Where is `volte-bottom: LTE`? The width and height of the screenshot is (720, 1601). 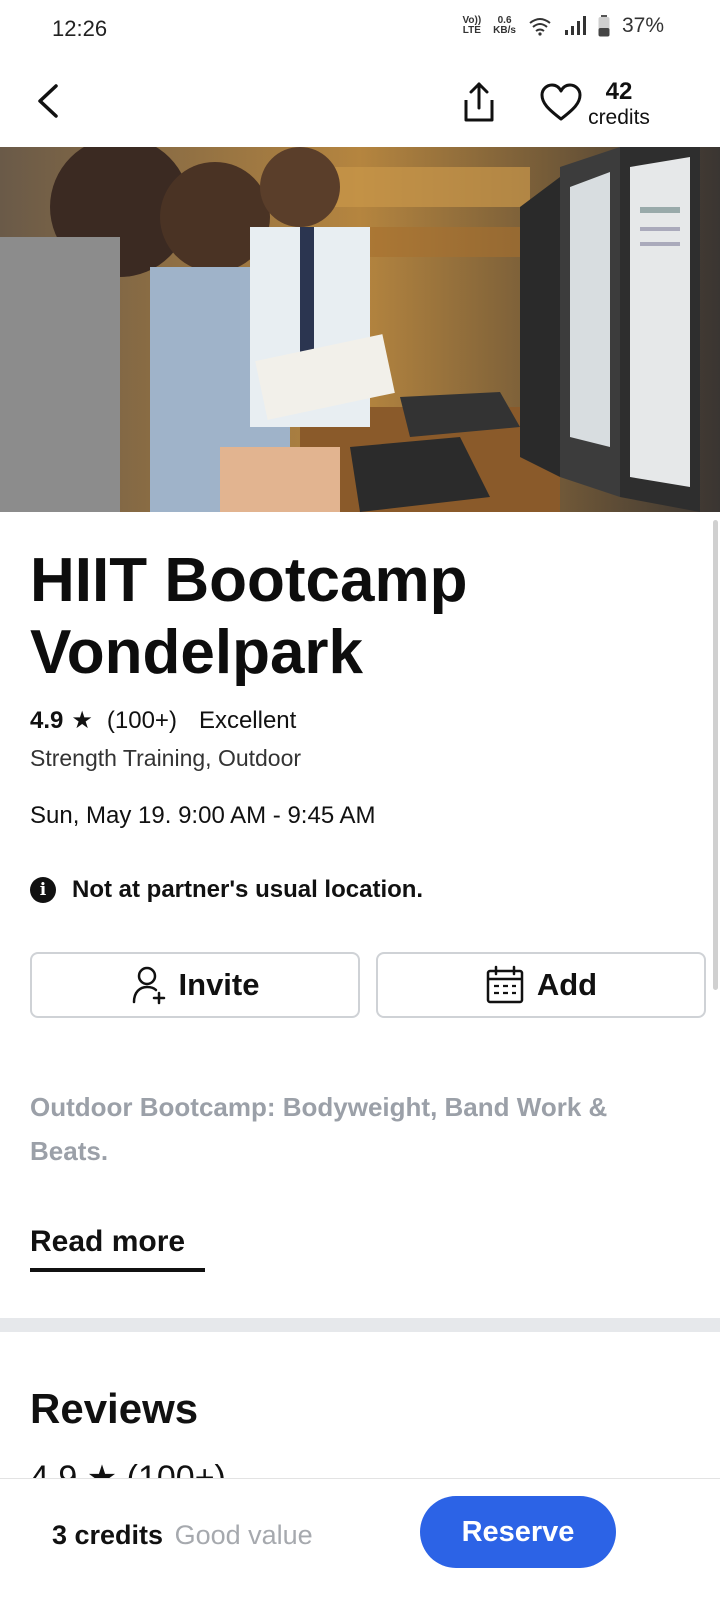
volte-bottom: LTE is located at coordinates (471, 30).